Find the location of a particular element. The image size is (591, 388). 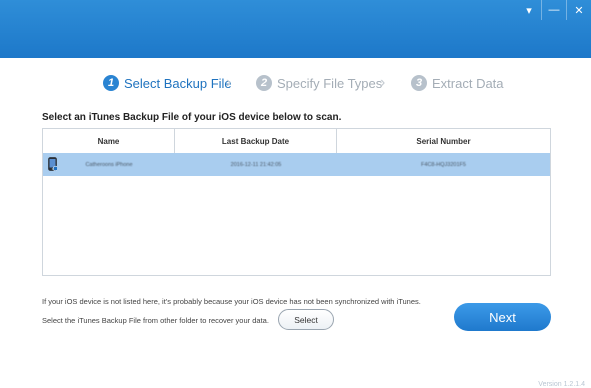

step-label: Select Backup File is located at coordinates (178, 83).